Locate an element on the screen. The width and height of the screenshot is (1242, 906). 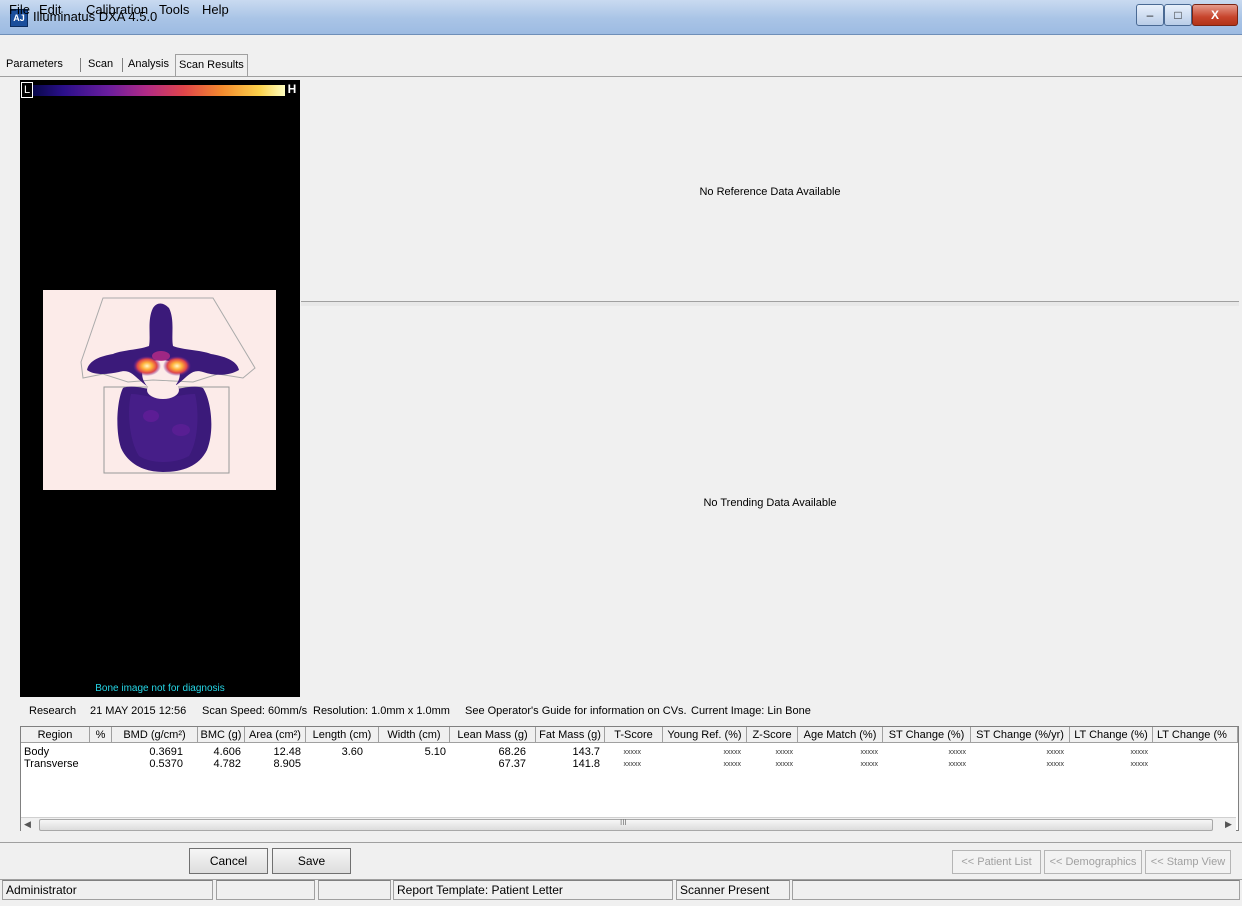
column-header-percent: % is located at coordinates (101, 735).